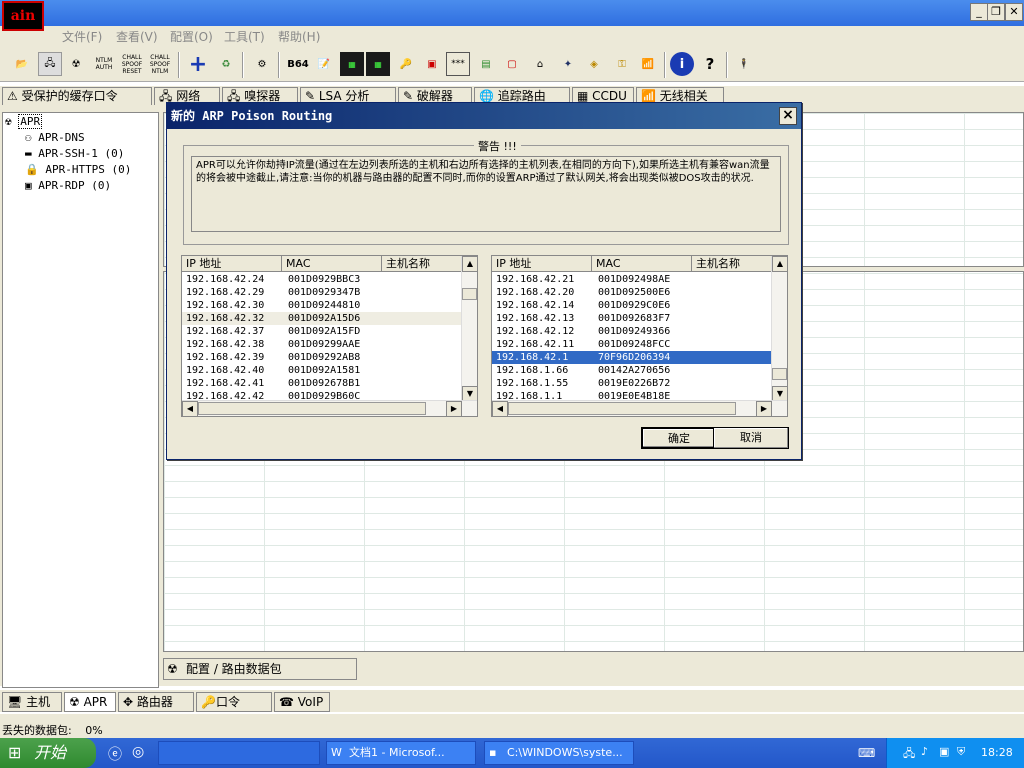  Describe the element at coordinates (632, 344) in the screenshot. I see `host-row: 192.168.42.11 001D09248FCC` at that location.